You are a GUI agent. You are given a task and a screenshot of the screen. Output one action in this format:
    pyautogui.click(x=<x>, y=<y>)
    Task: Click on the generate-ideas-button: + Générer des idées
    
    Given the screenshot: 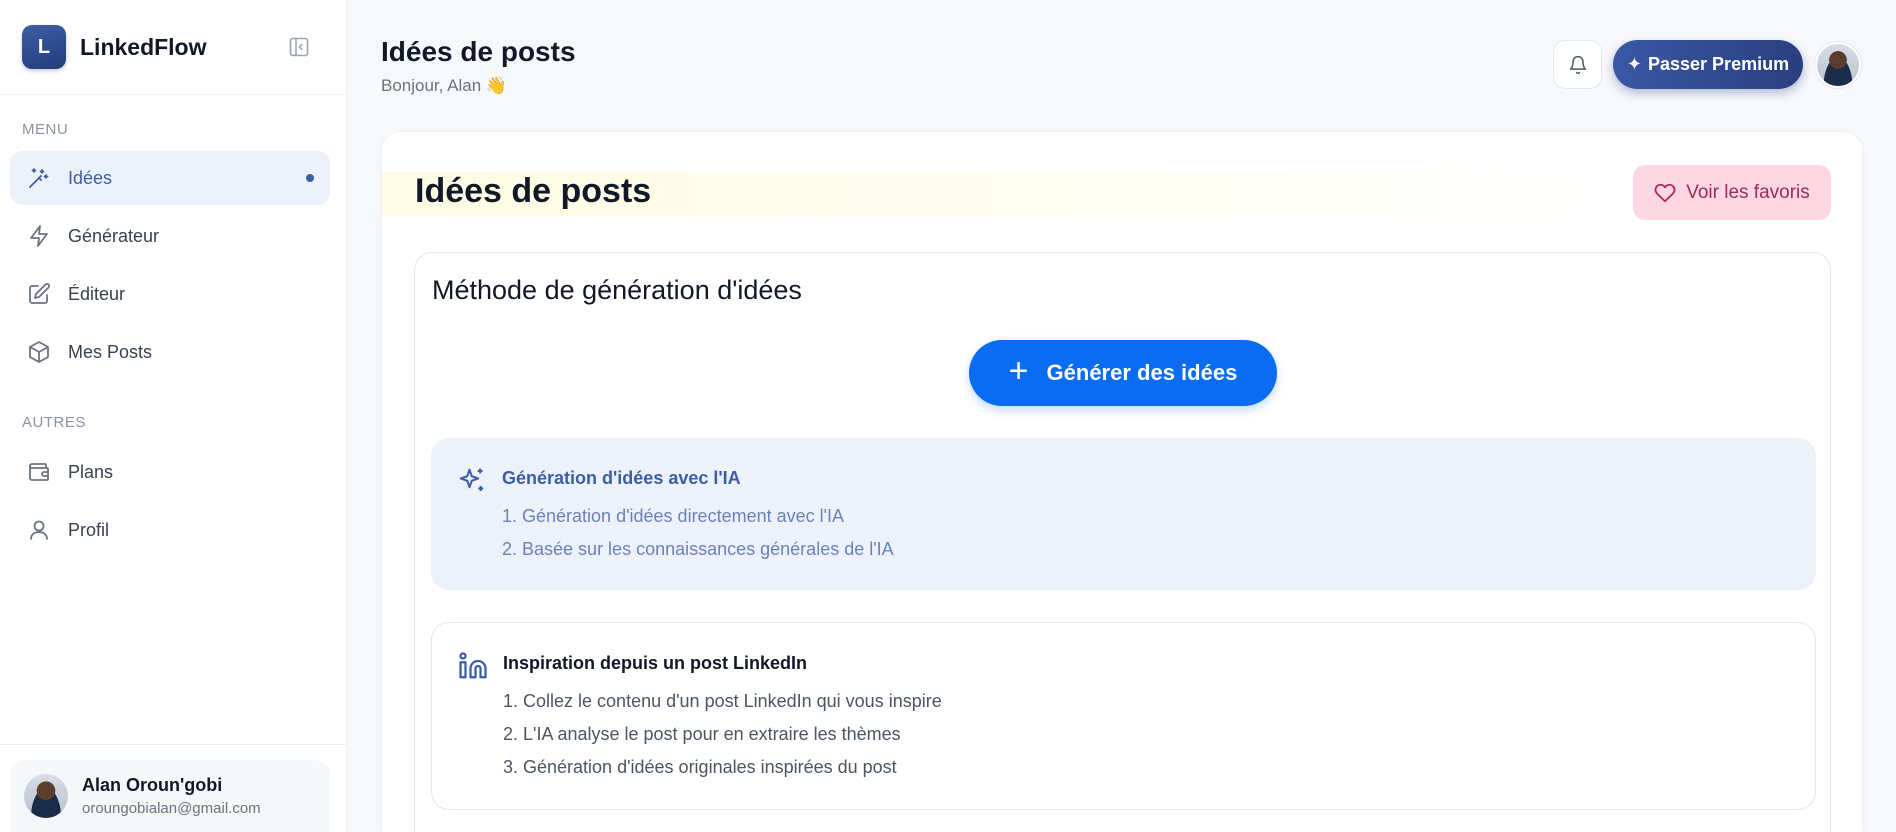 What is the action you would take?
    pyautogui.click(x=1123, y=373)
    